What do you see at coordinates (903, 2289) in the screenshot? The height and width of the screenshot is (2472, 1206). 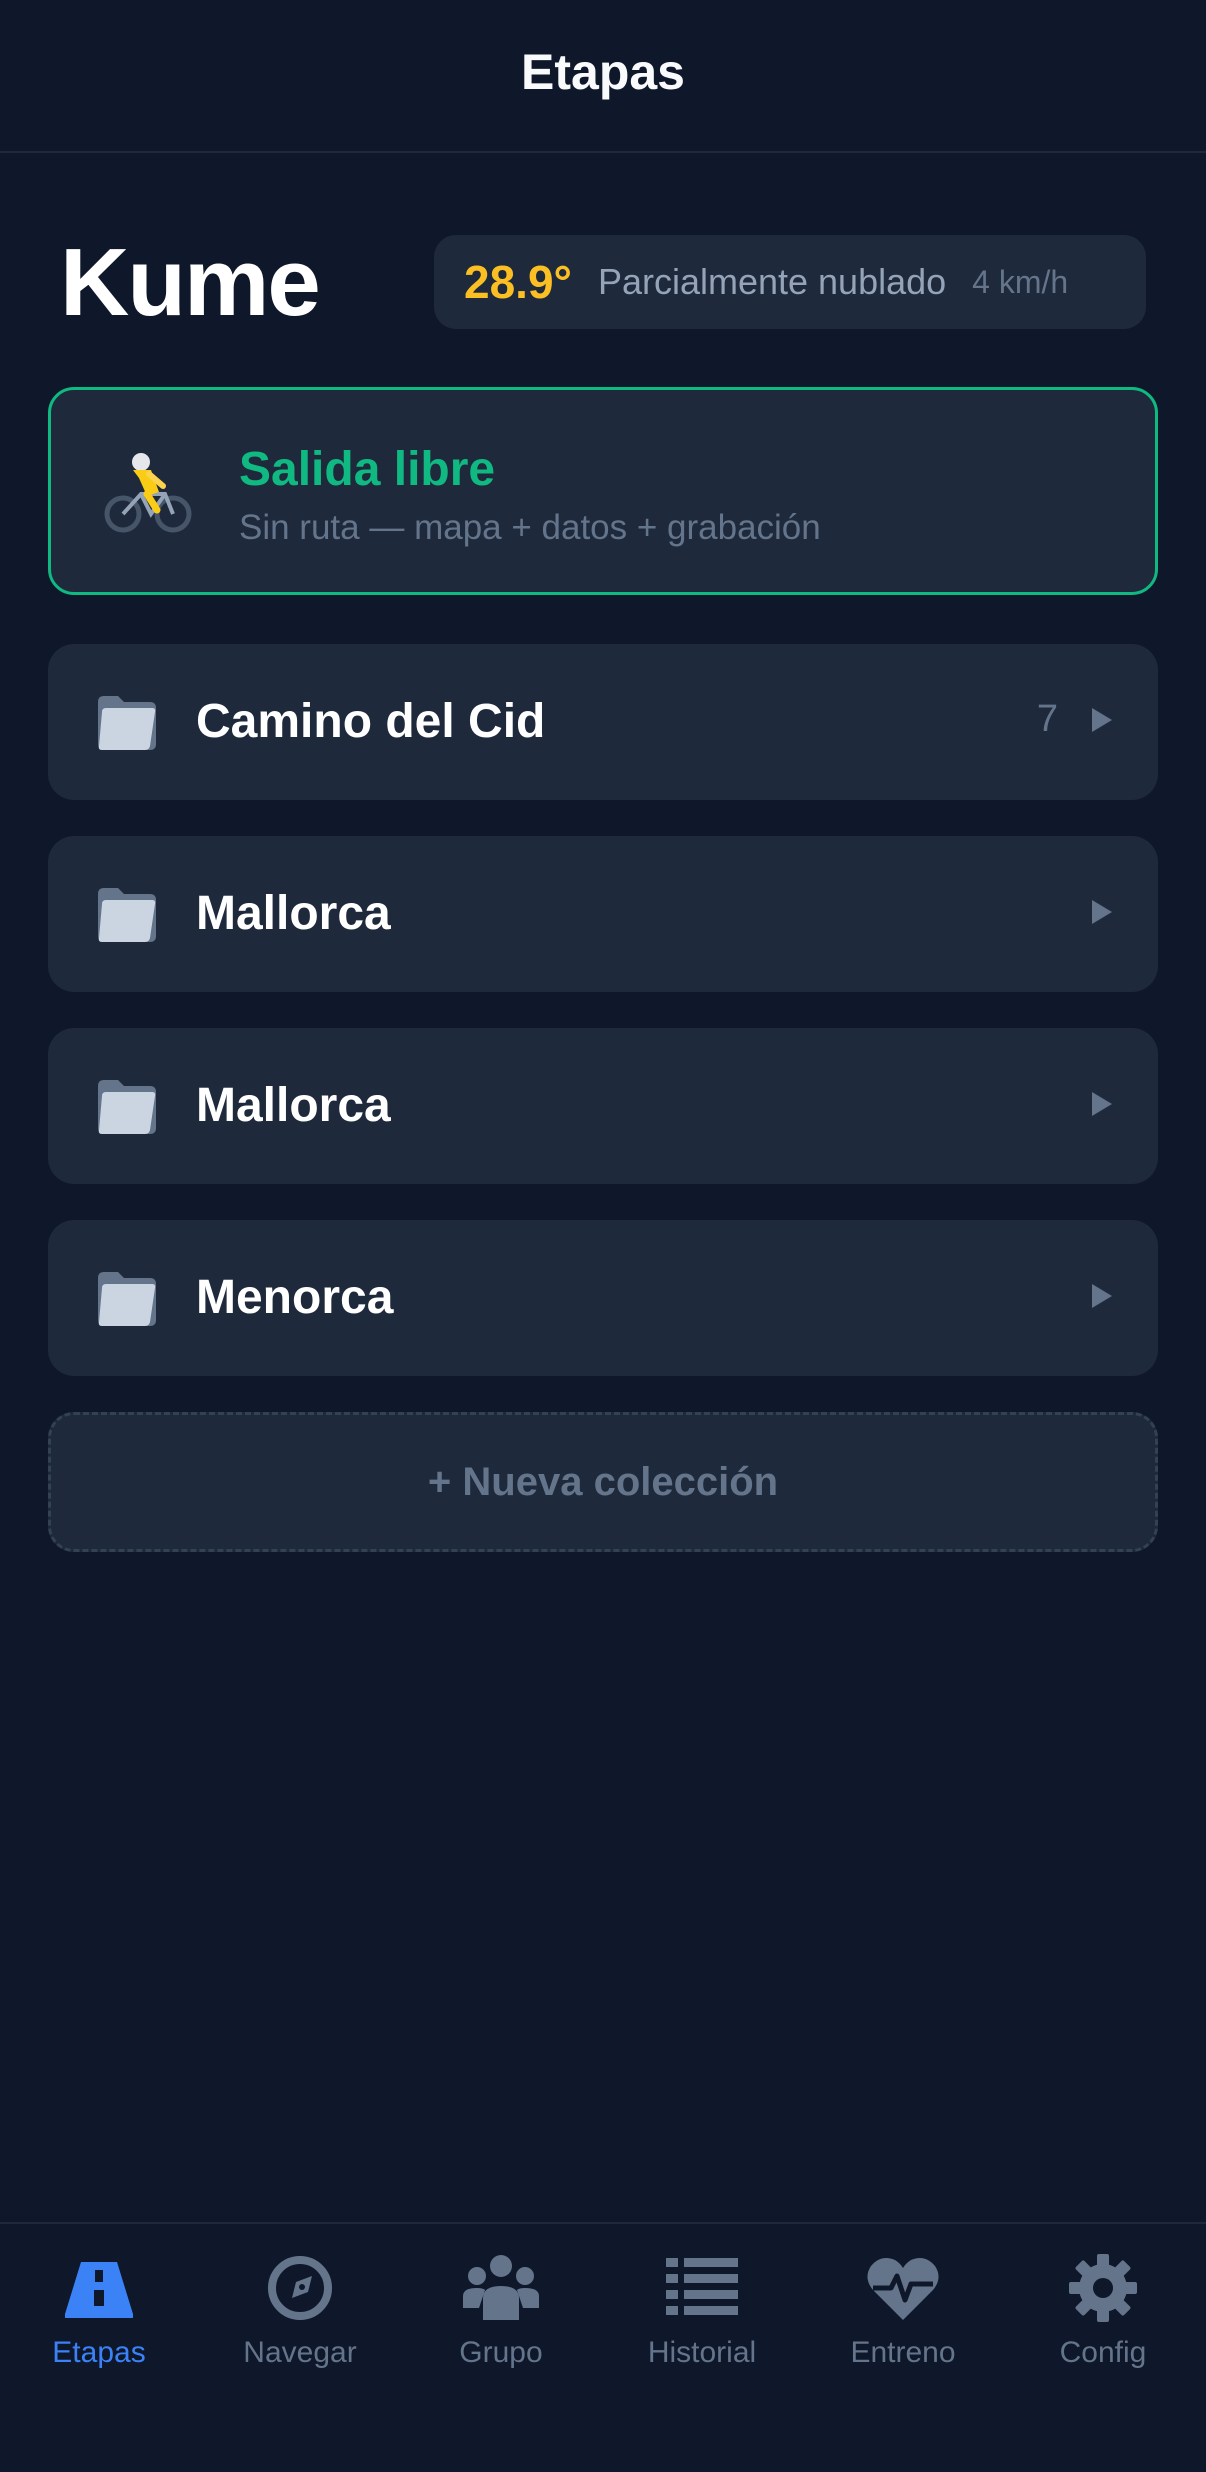 I see `heart-pulse-icon` at bounding box center [903, 2289].